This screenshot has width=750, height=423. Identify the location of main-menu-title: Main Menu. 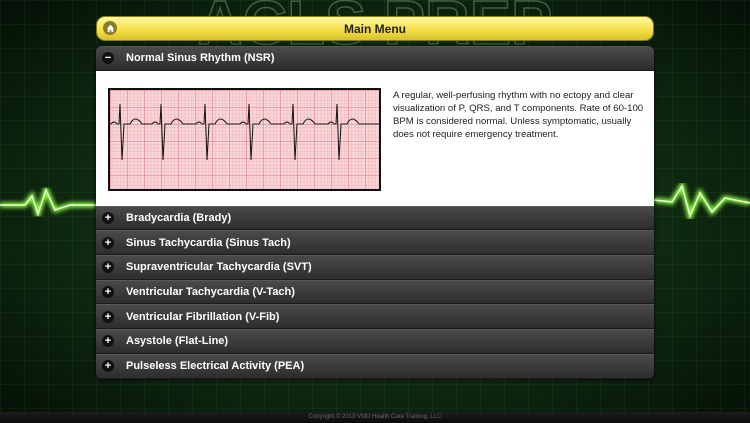
(375, 28).